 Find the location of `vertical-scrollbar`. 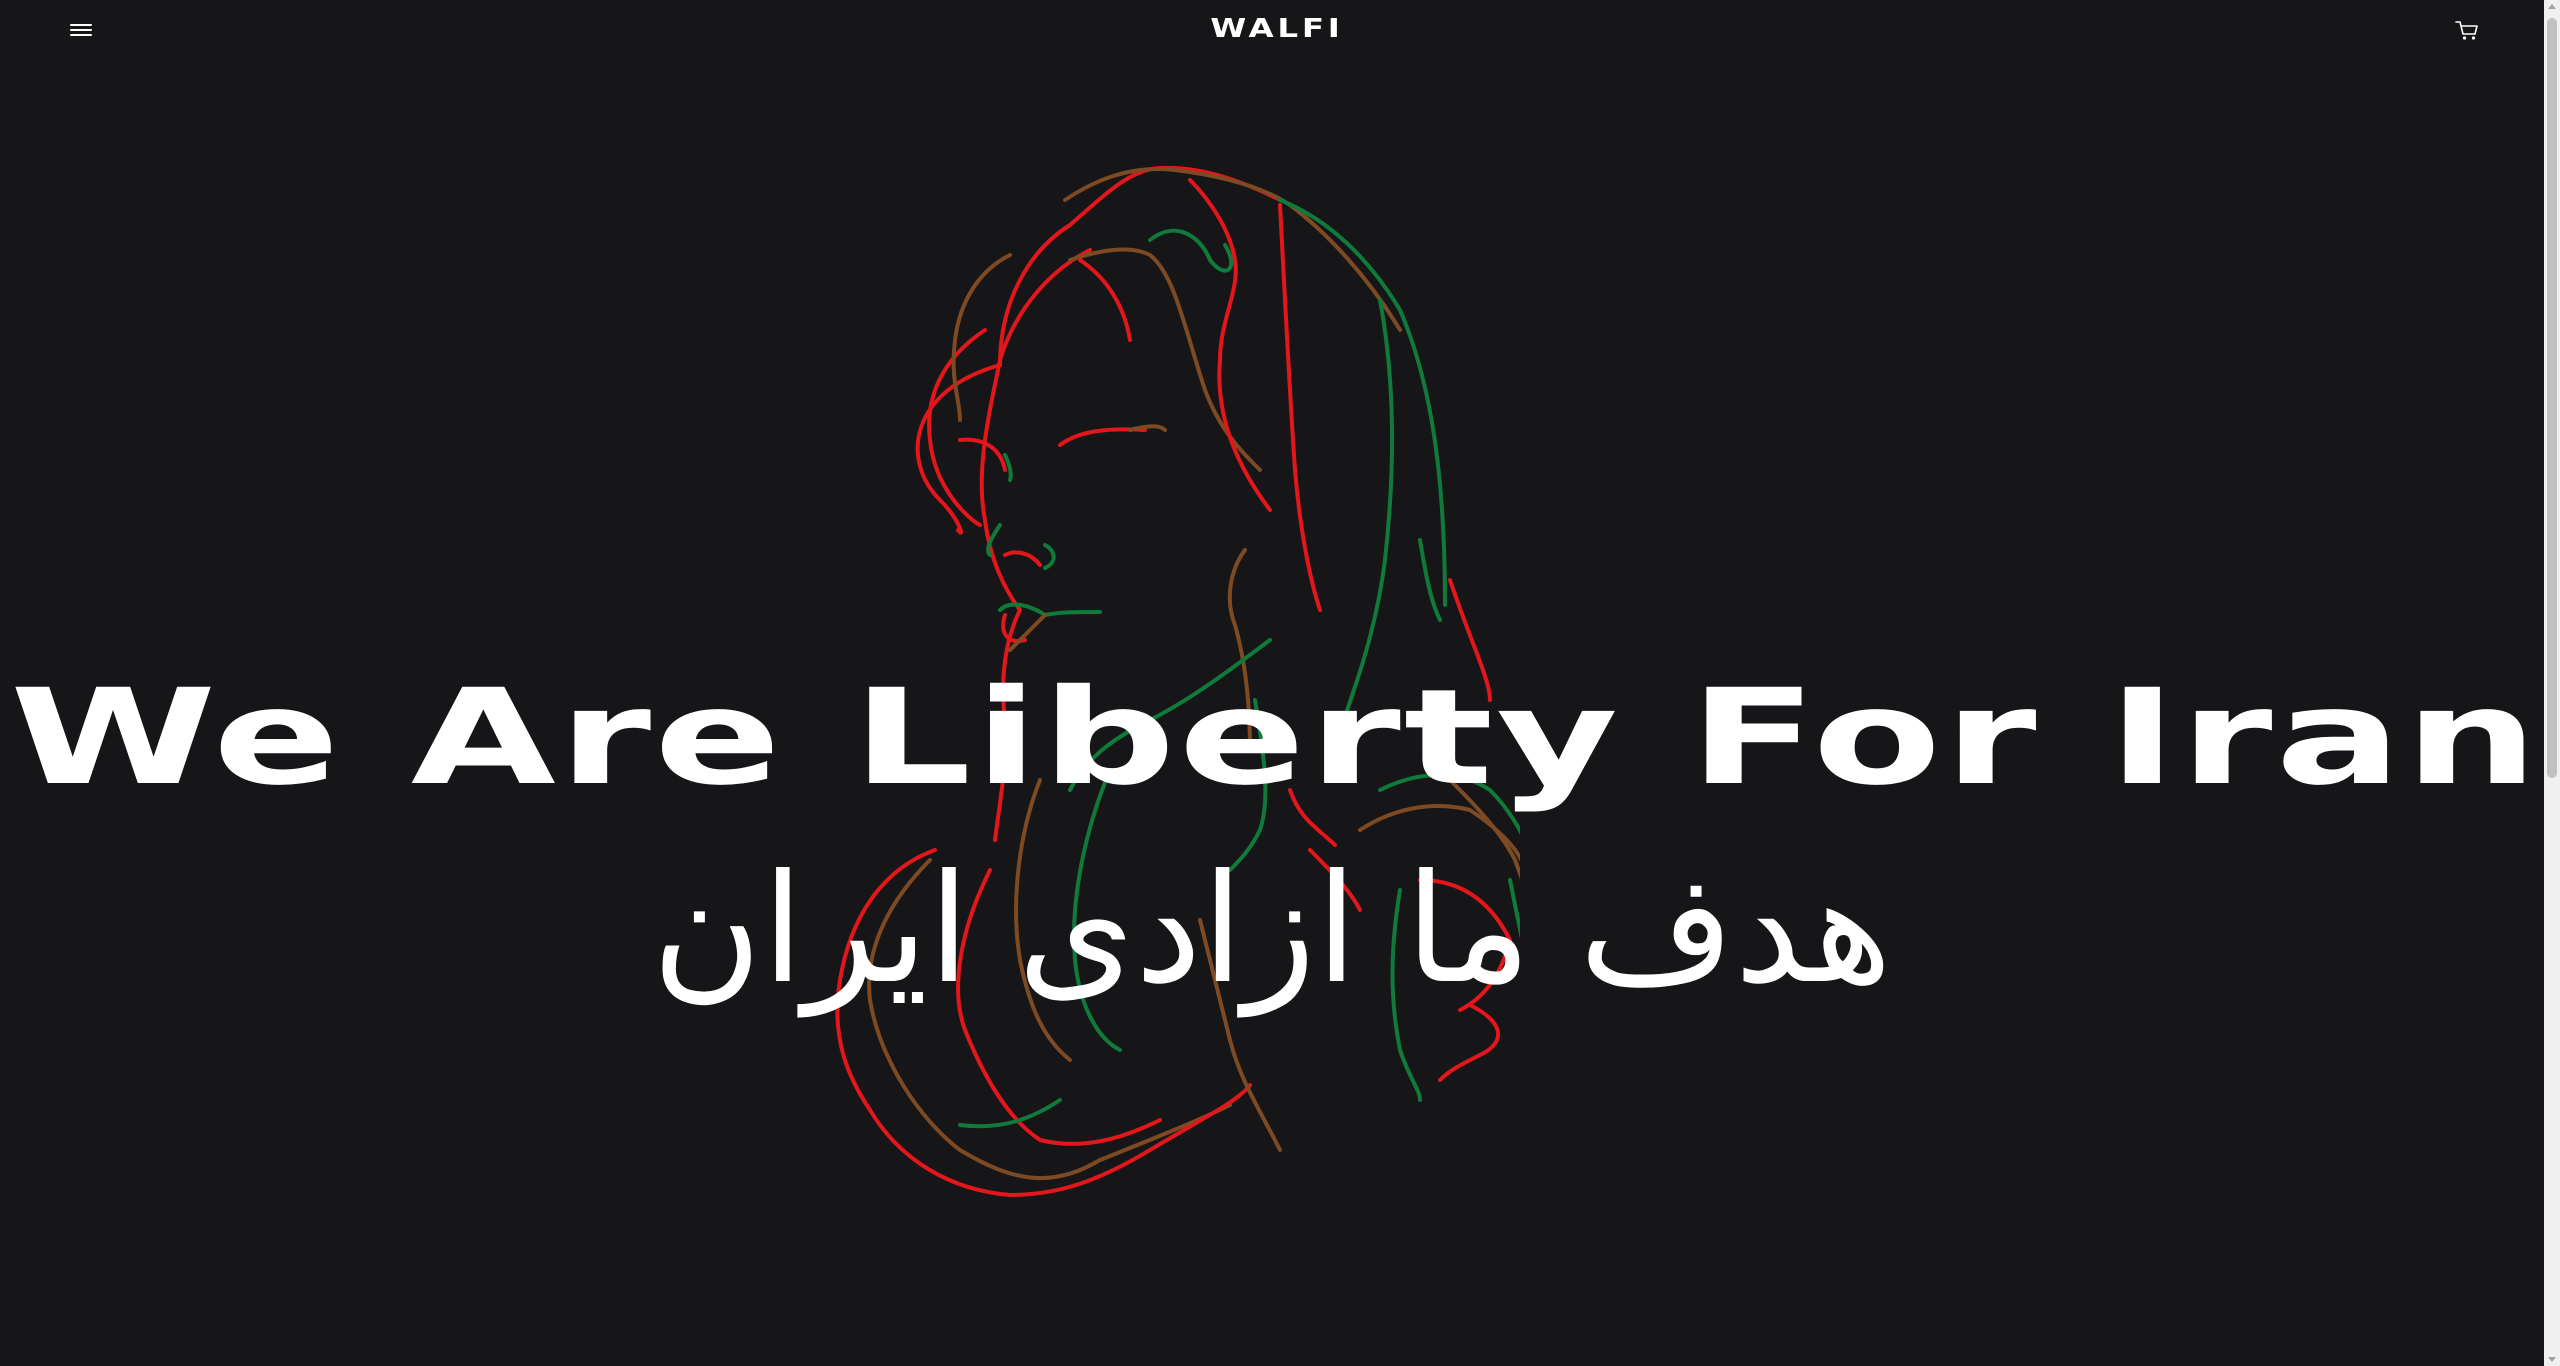

vertical-scrollbar is located at coordinates (2552, 683).